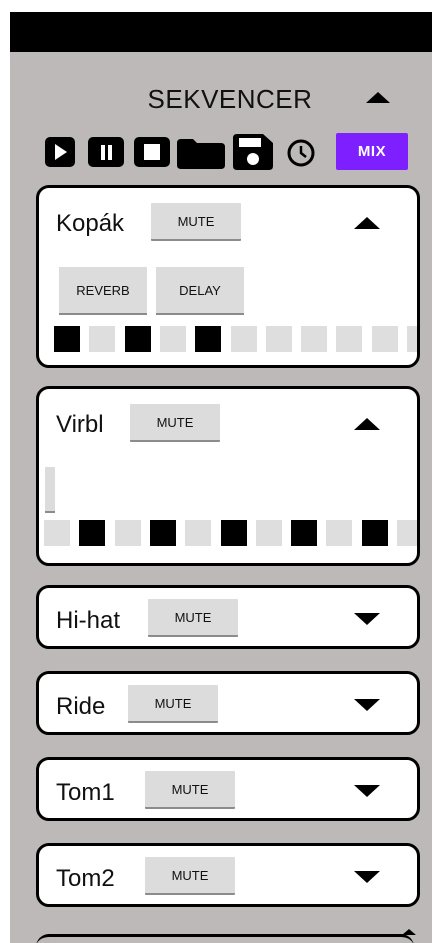 Image resolution: width=435 pixels, height=943 pixels. What do you see at coordinates (228, 703) in the screenshot?
I see `track-card-ride: Ride MUTE` at bounding box center [228, 703].